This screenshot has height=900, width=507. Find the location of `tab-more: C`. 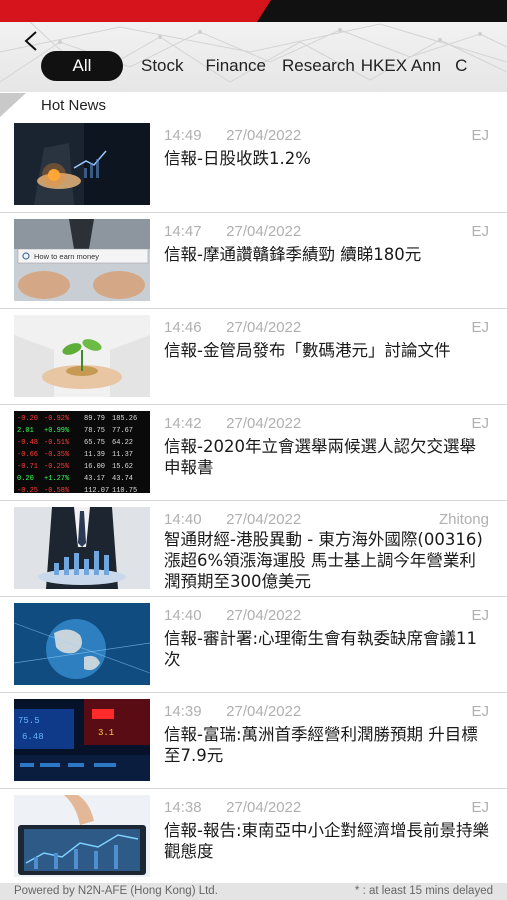

tab-more: C is located at coordinates (461, 66).